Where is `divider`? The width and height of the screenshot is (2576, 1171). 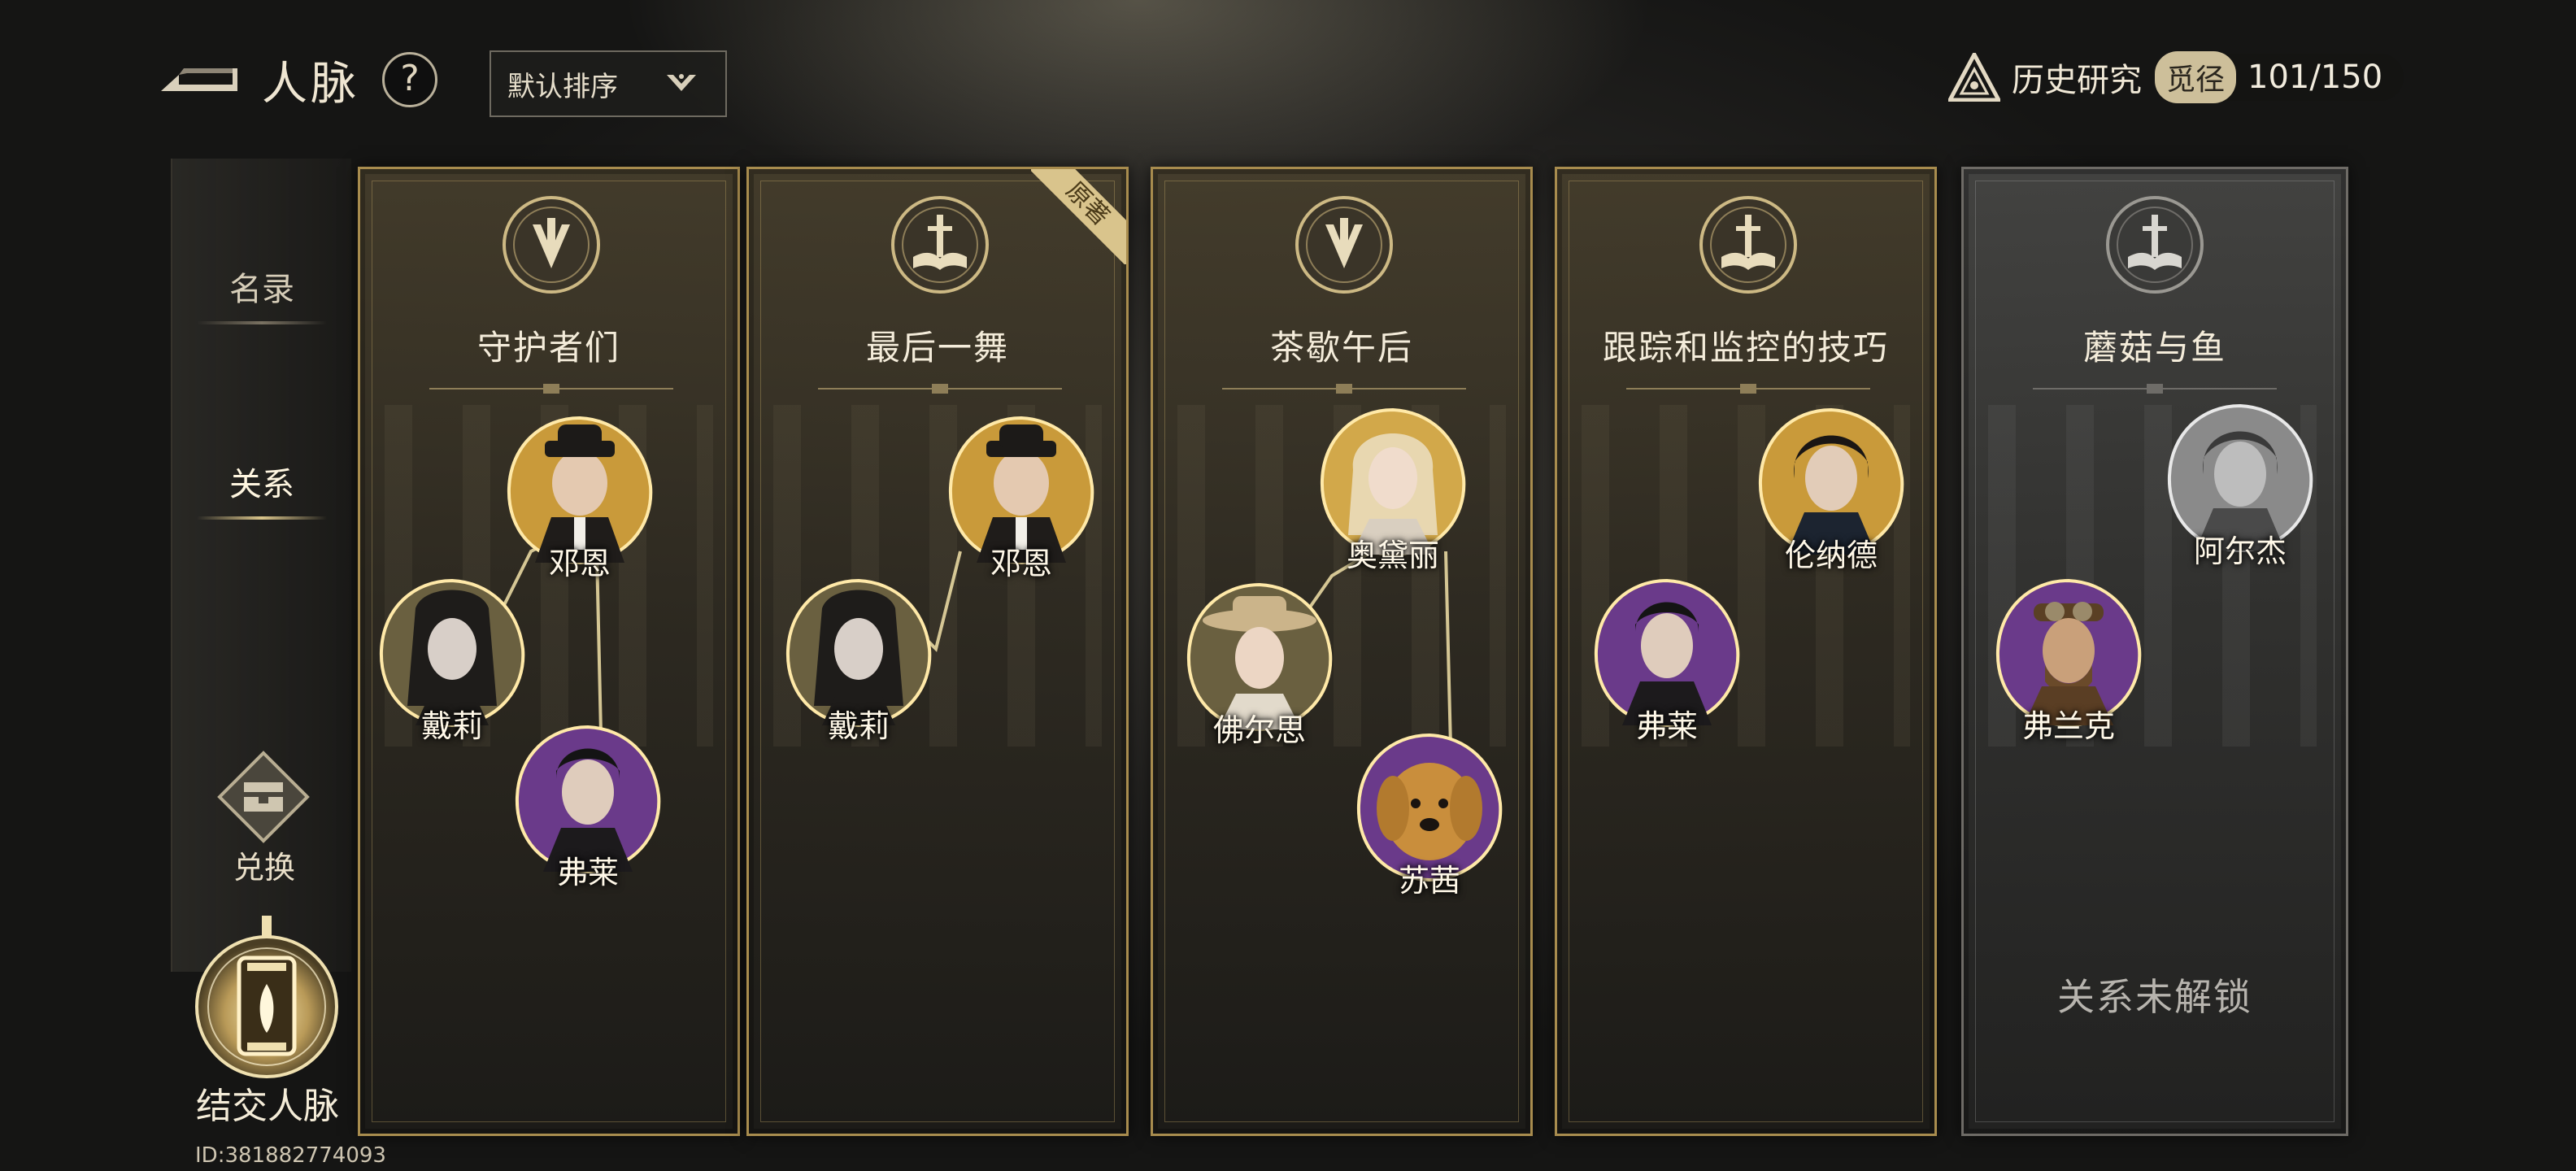 divider is located at coordinates (262, 322).